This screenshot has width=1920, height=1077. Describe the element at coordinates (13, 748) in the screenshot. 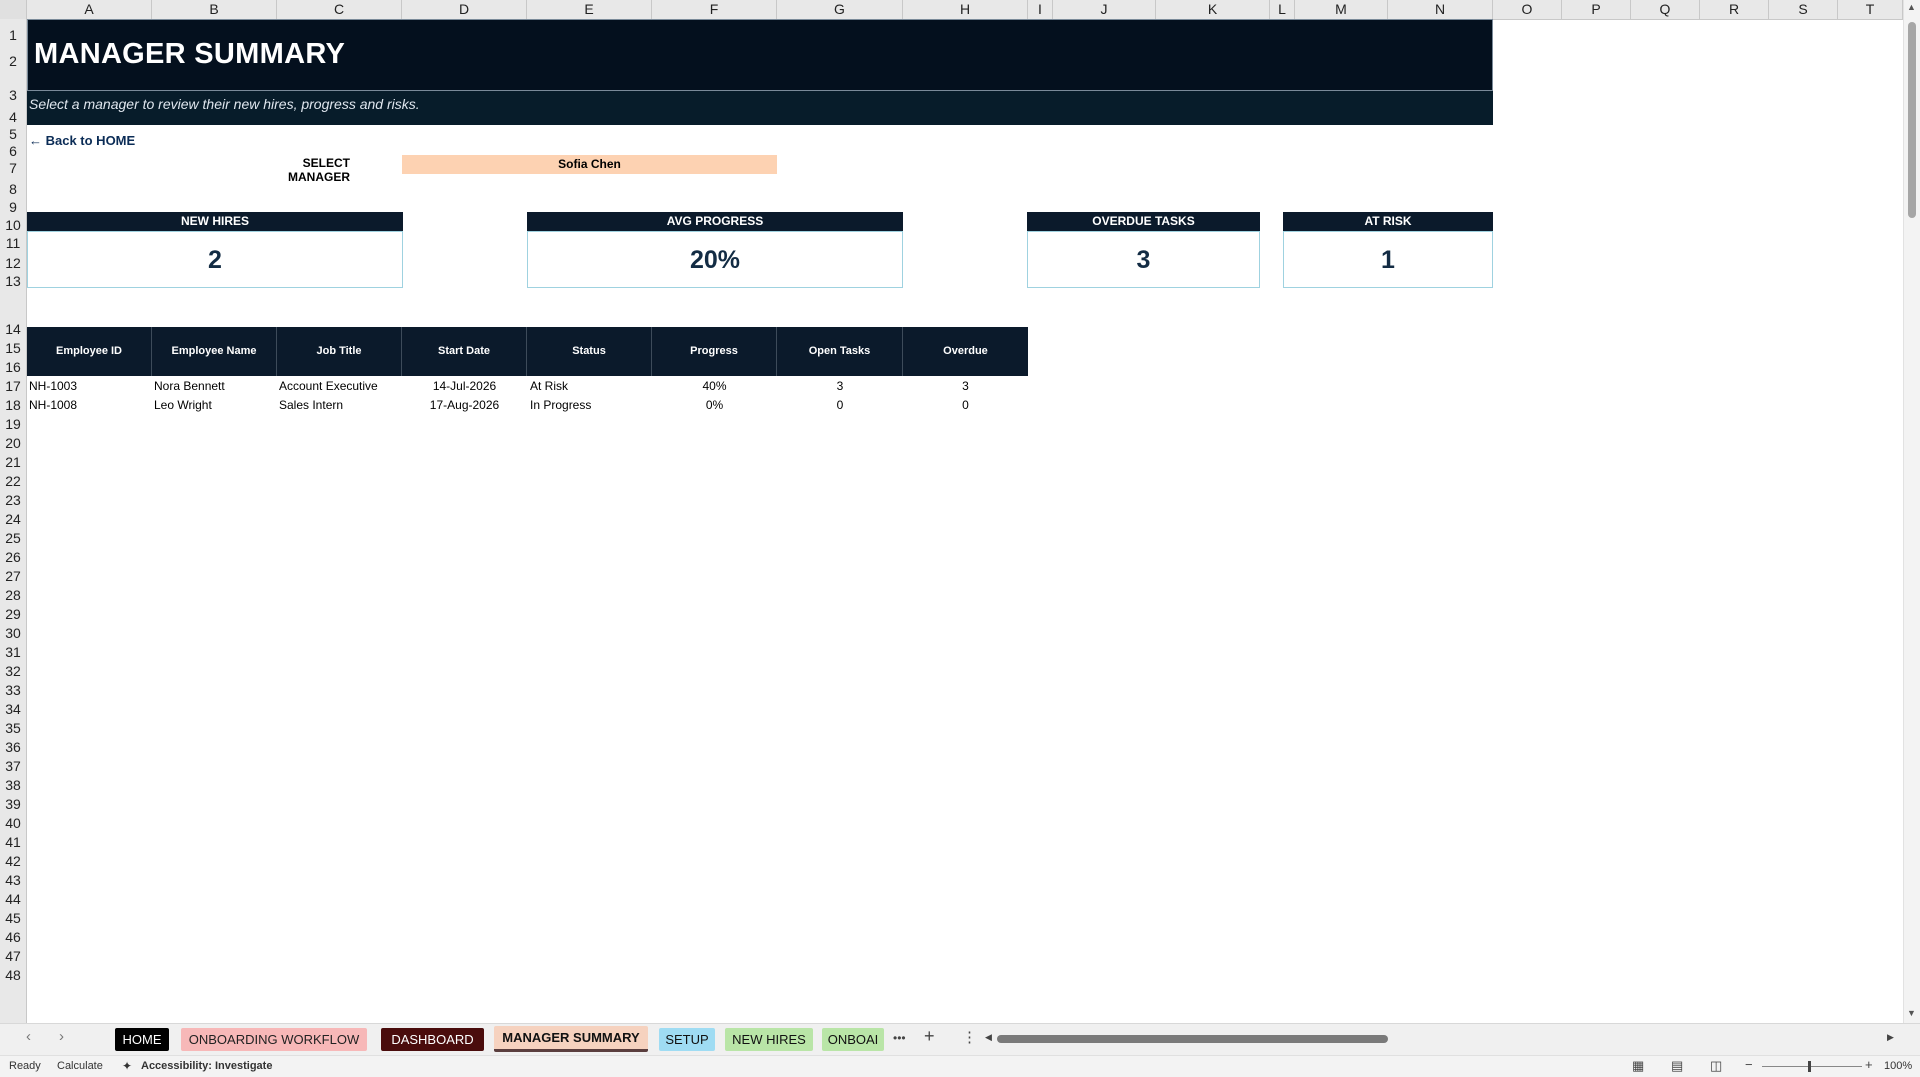

I see `row-header-36: 36` at that location.